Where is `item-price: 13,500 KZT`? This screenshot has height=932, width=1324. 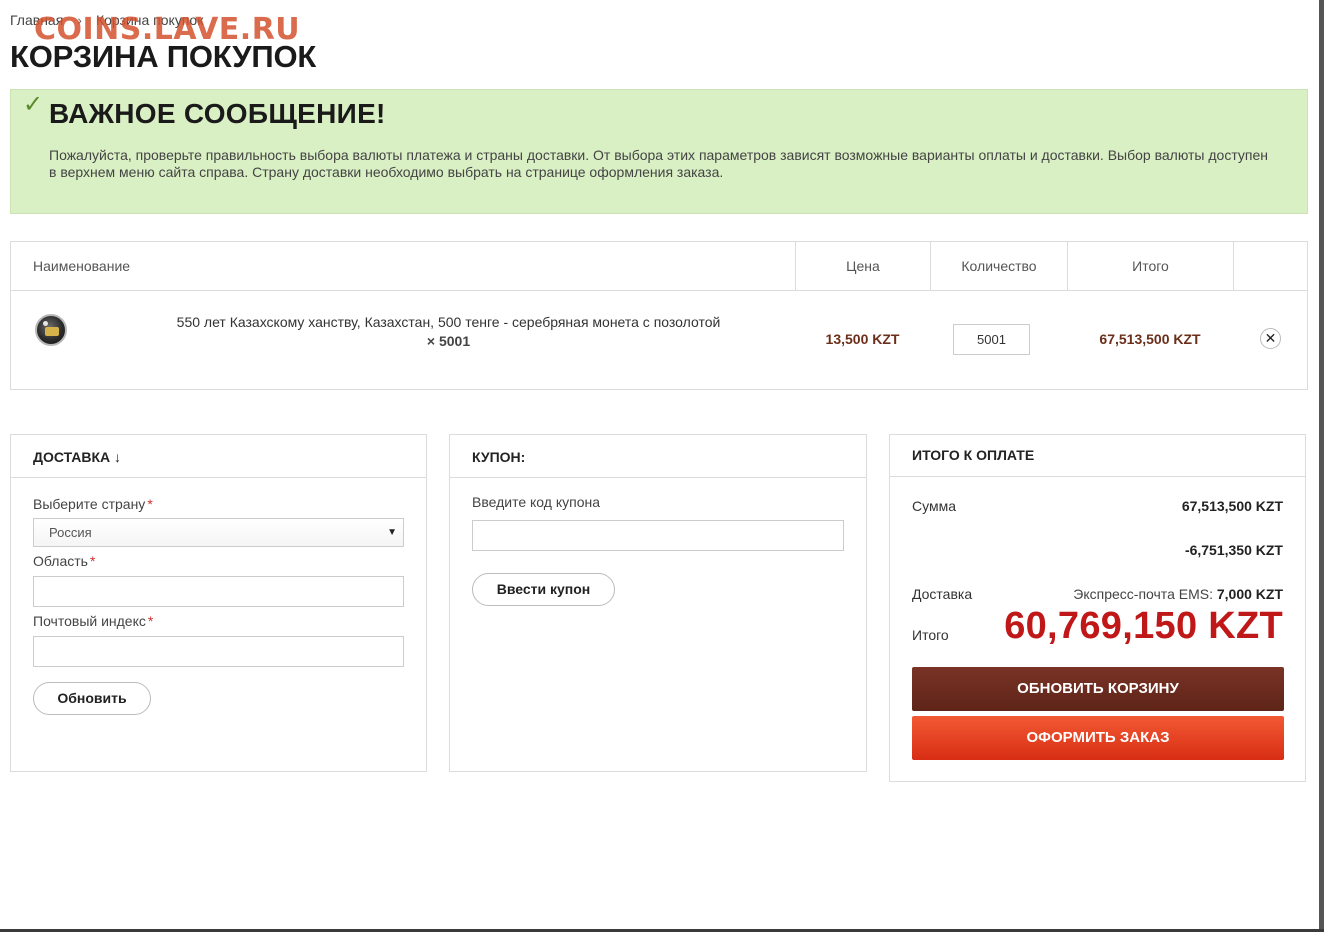
item-price: 13,500 KZT is located at coordinates (862, 339).